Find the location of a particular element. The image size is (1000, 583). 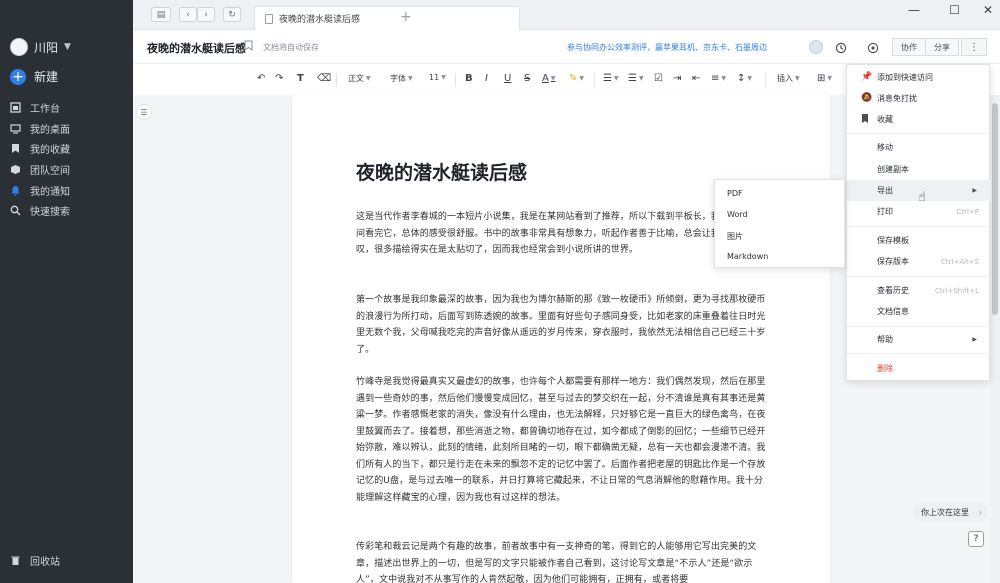

close-icon: ✕ is located at coordinates (988, 10).